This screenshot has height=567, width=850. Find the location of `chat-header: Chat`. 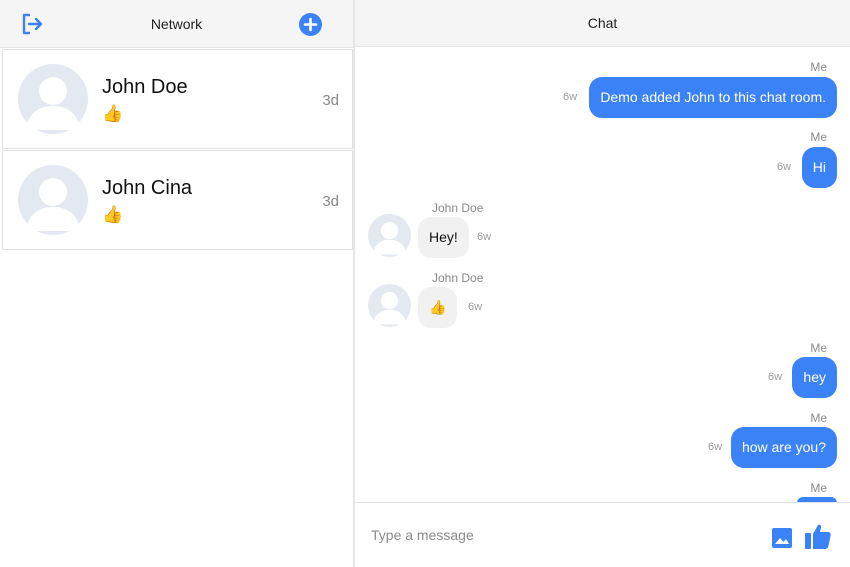

chat-header: Chat is located at coordinates (602, 23).